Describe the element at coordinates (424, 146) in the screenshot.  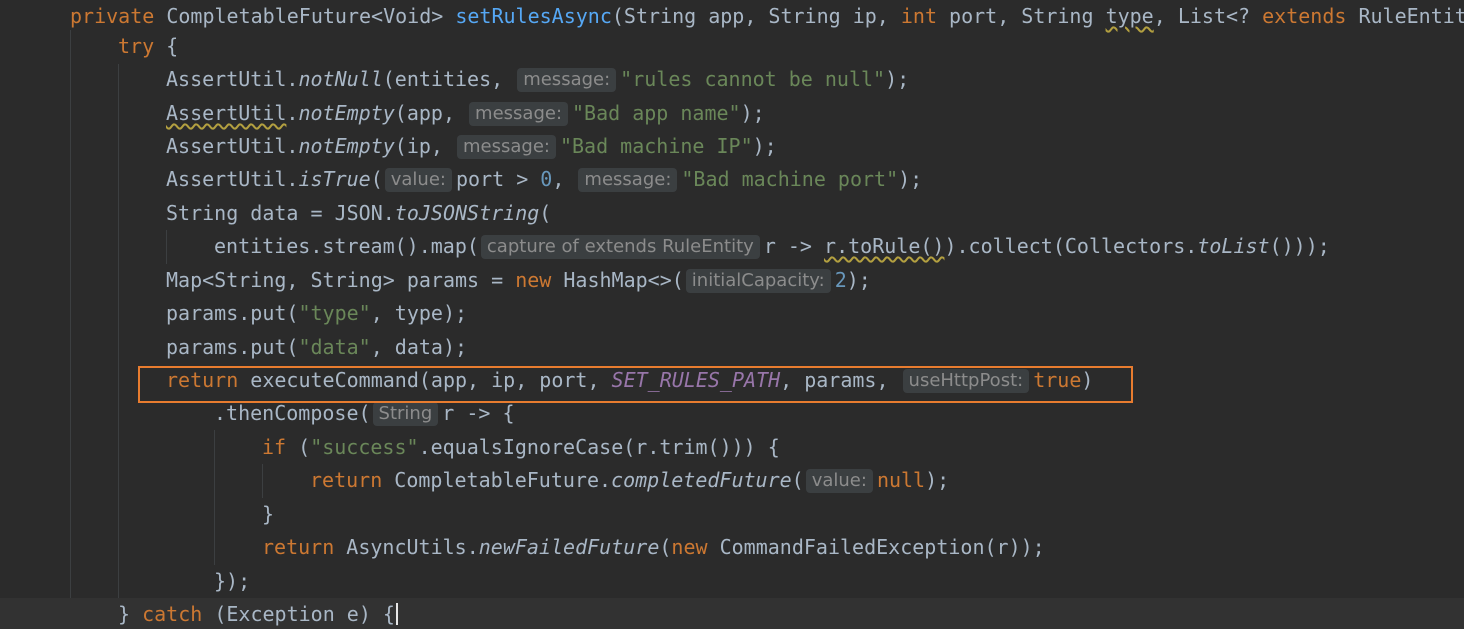
I see `code-text: (ip,` at that location.